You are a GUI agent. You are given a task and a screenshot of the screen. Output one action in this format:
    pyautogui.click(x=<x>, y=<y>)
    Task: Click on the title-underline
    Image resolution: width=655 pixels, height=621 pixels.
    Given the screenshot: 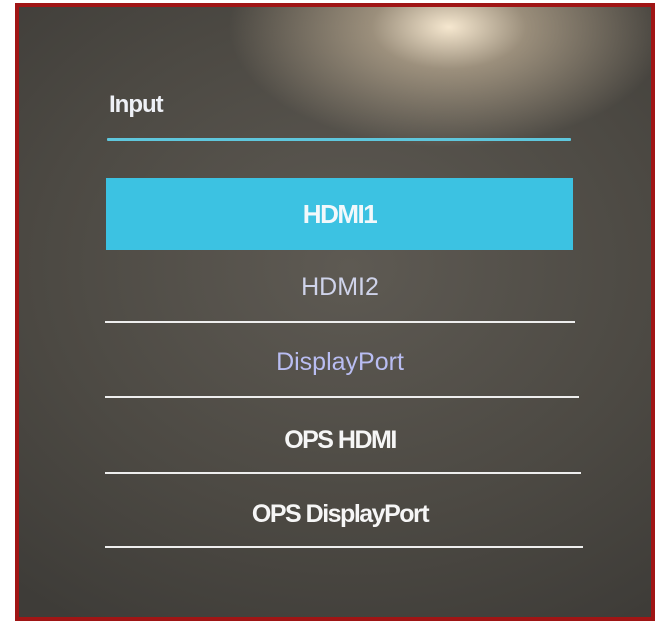 What is the action you would take?
    pyautogui.click(x=339, y=139)
    